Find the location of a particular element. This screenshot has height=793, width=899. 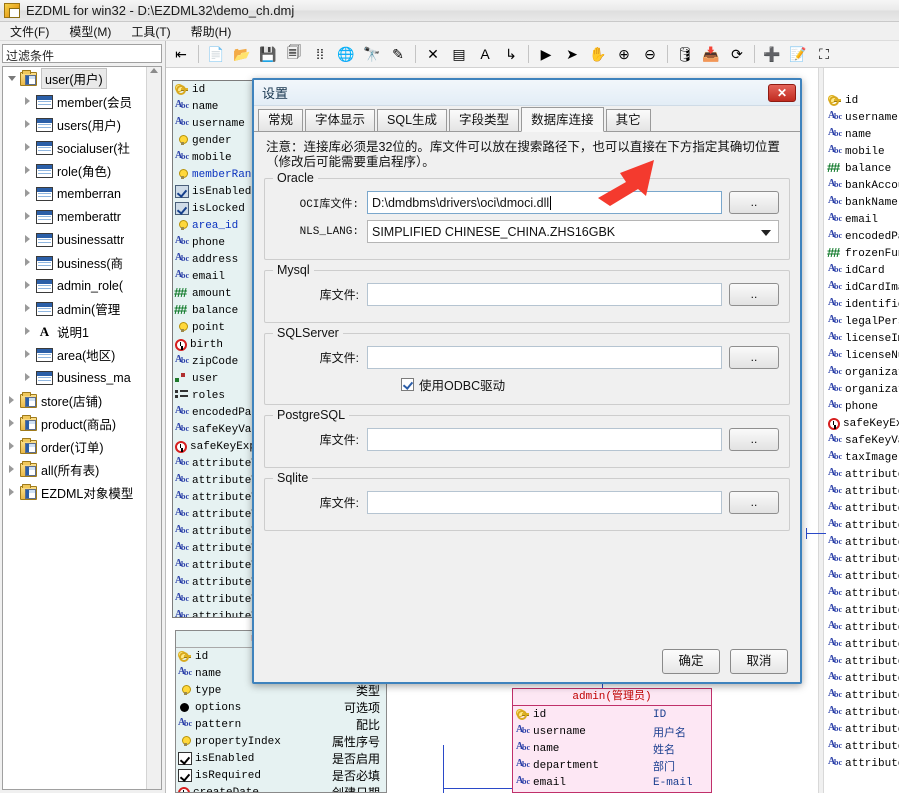

tab-5: 其它 is located at coordinates (628, 120).